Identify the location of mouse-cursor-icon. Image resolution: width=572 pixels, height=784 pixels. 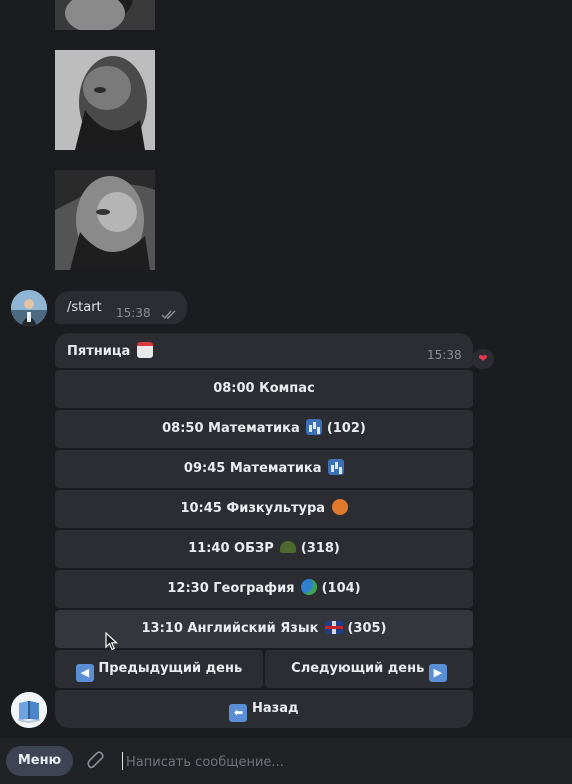
(112, 643).